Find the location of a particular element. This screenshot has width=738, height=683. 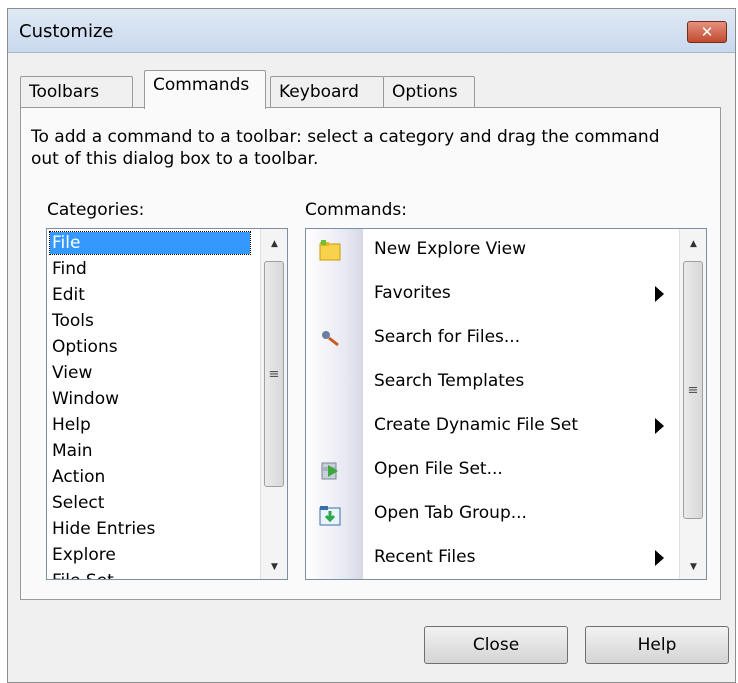

category-item: File is located at coordinates (150, 243).